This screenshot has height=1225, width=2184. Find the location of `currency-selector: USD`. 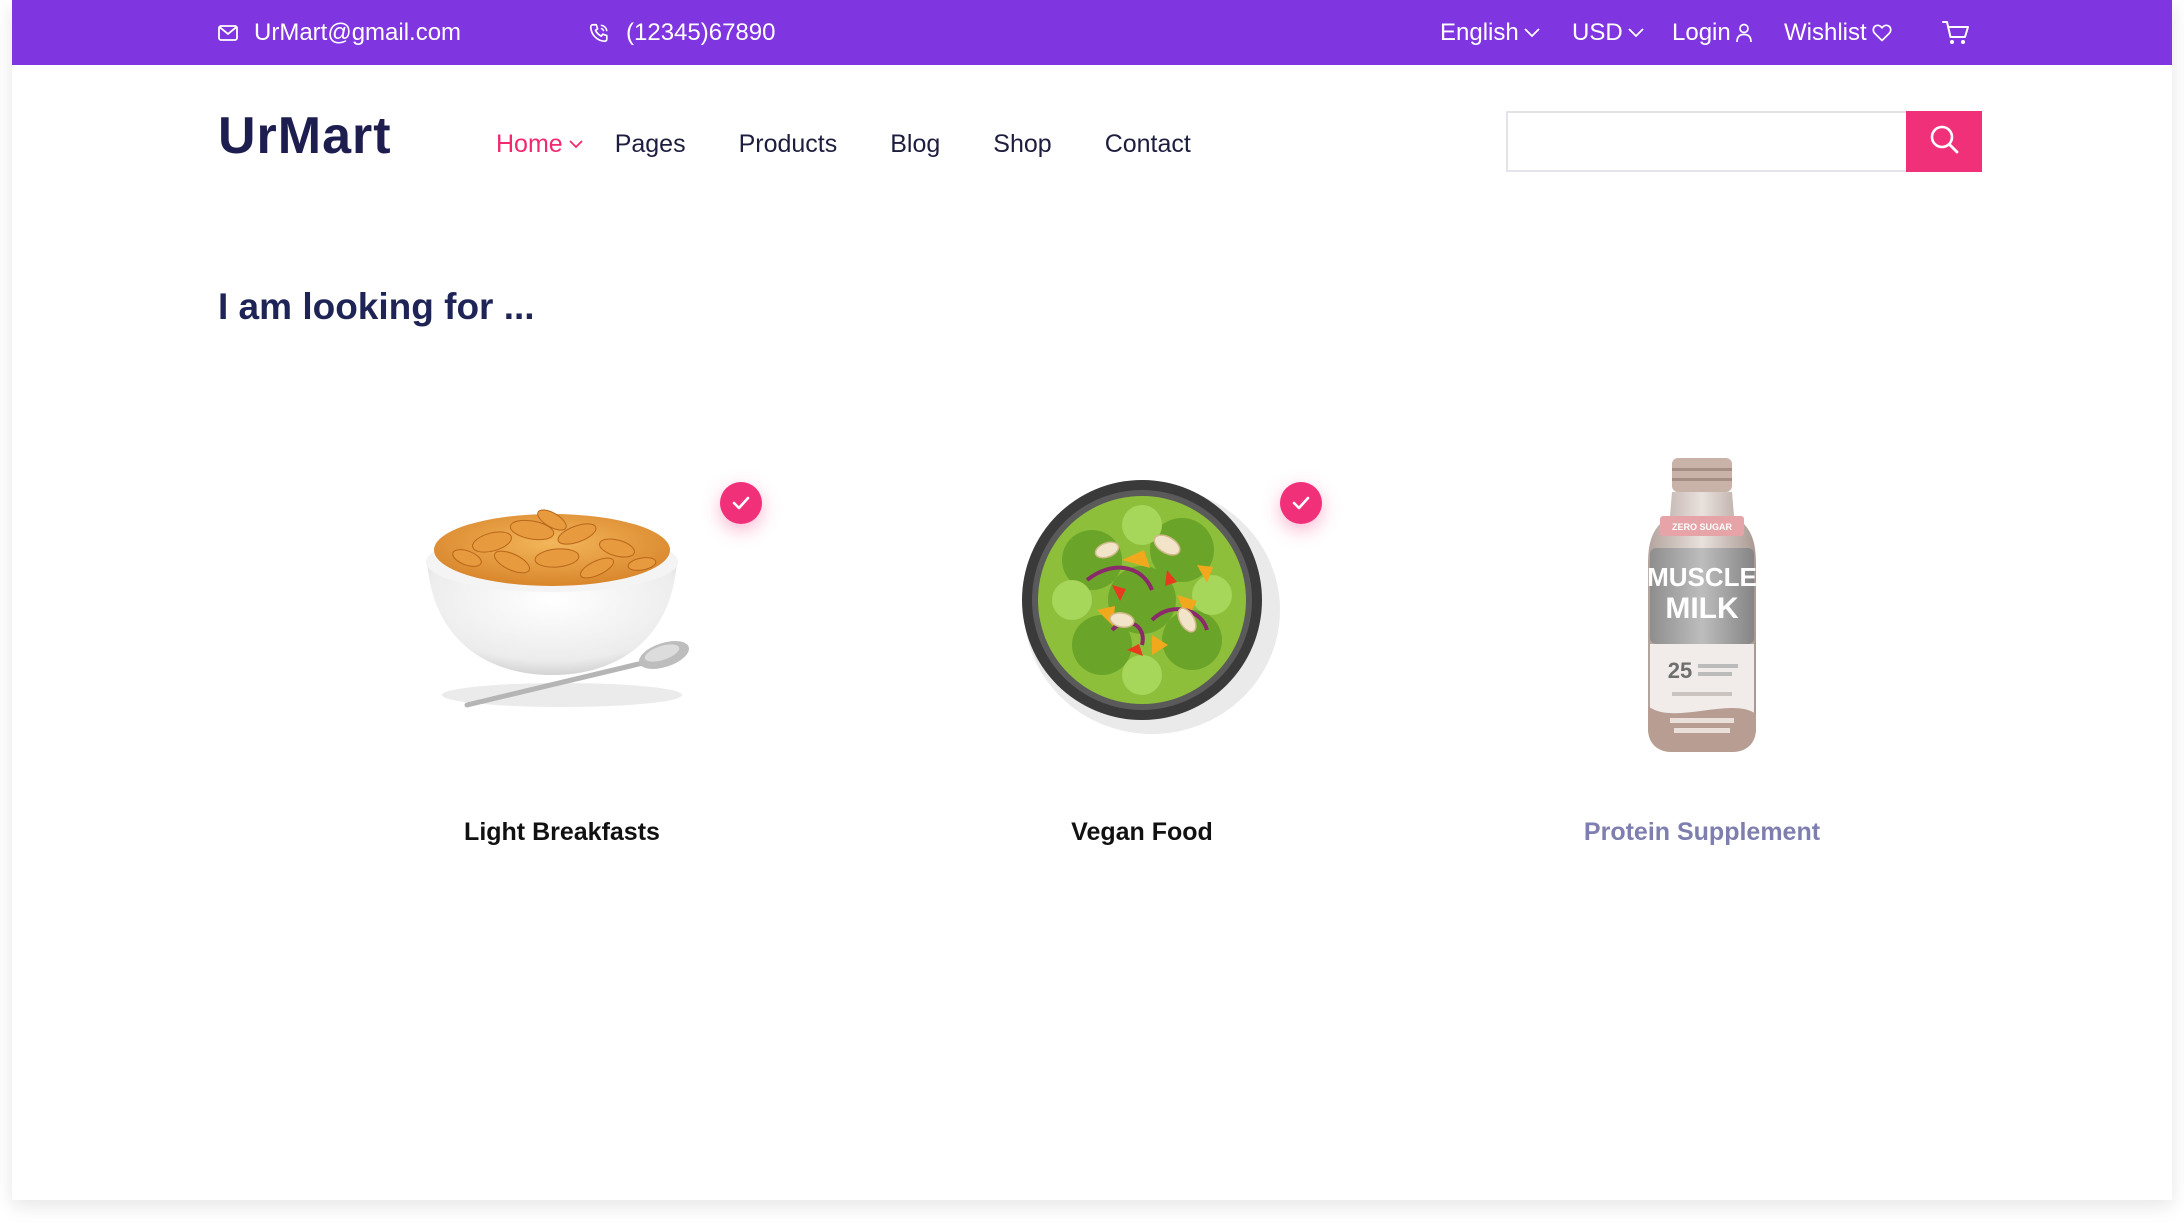

currency-selector: USD is located at coordinates (1608, 32).